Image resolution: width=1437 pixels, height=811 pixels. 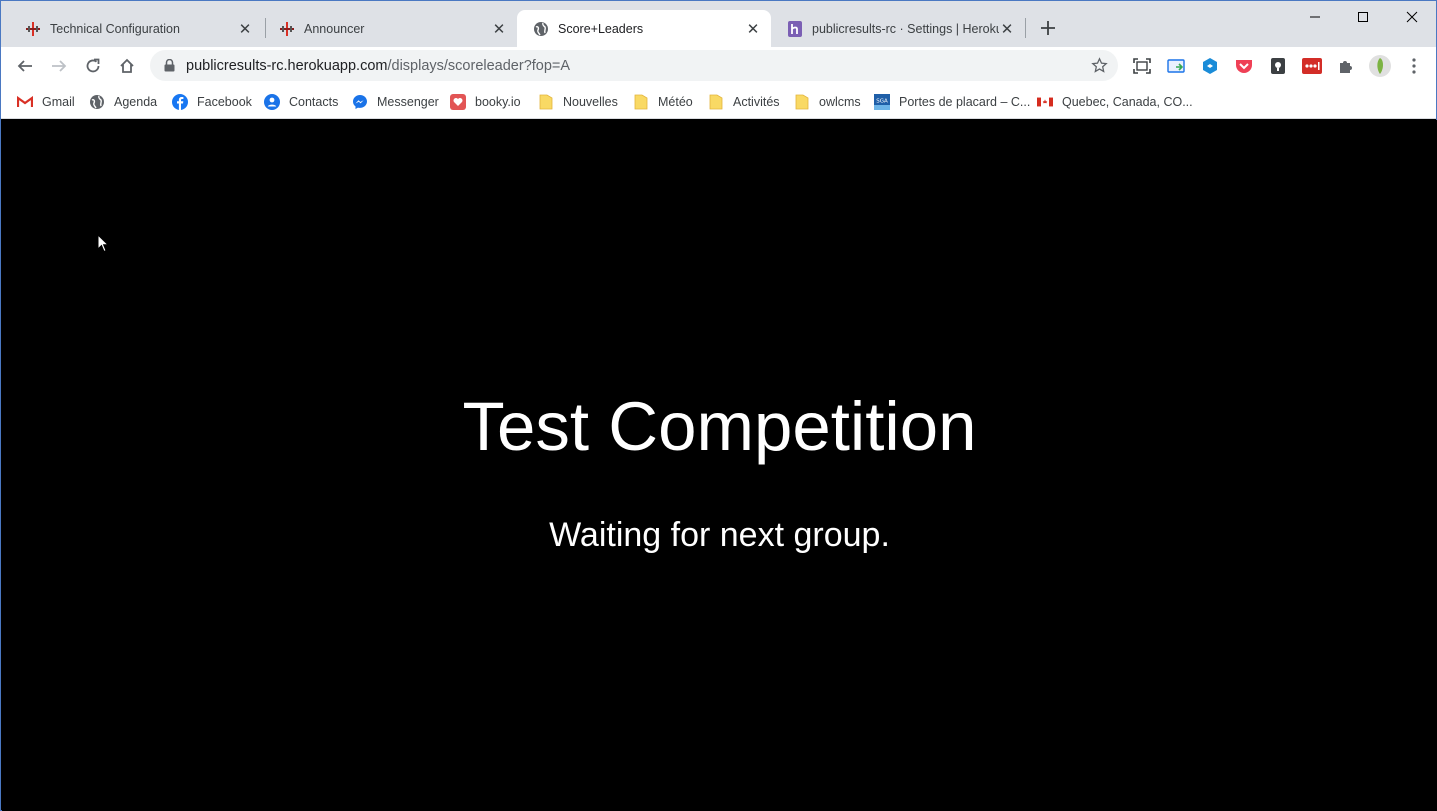 What do you see at coordinates (1244, 66) in the screenshot?
I see `pocket-icon` at bounding box center [1244, 66].